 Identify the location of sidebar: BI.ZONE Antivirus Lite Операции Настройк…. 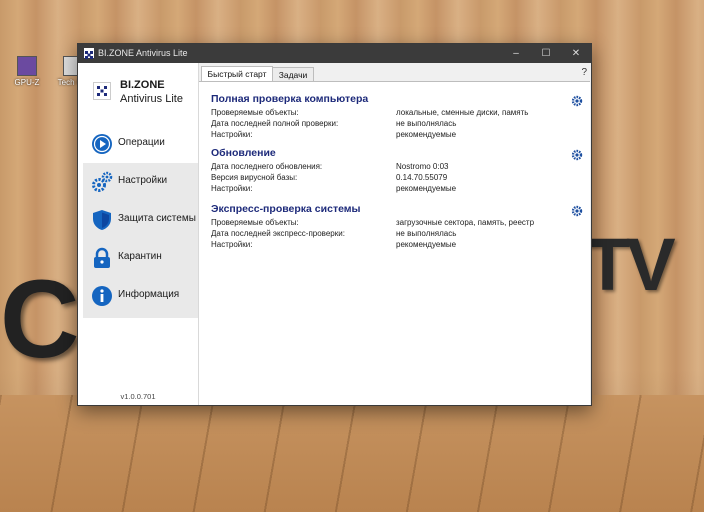
(138, 234).